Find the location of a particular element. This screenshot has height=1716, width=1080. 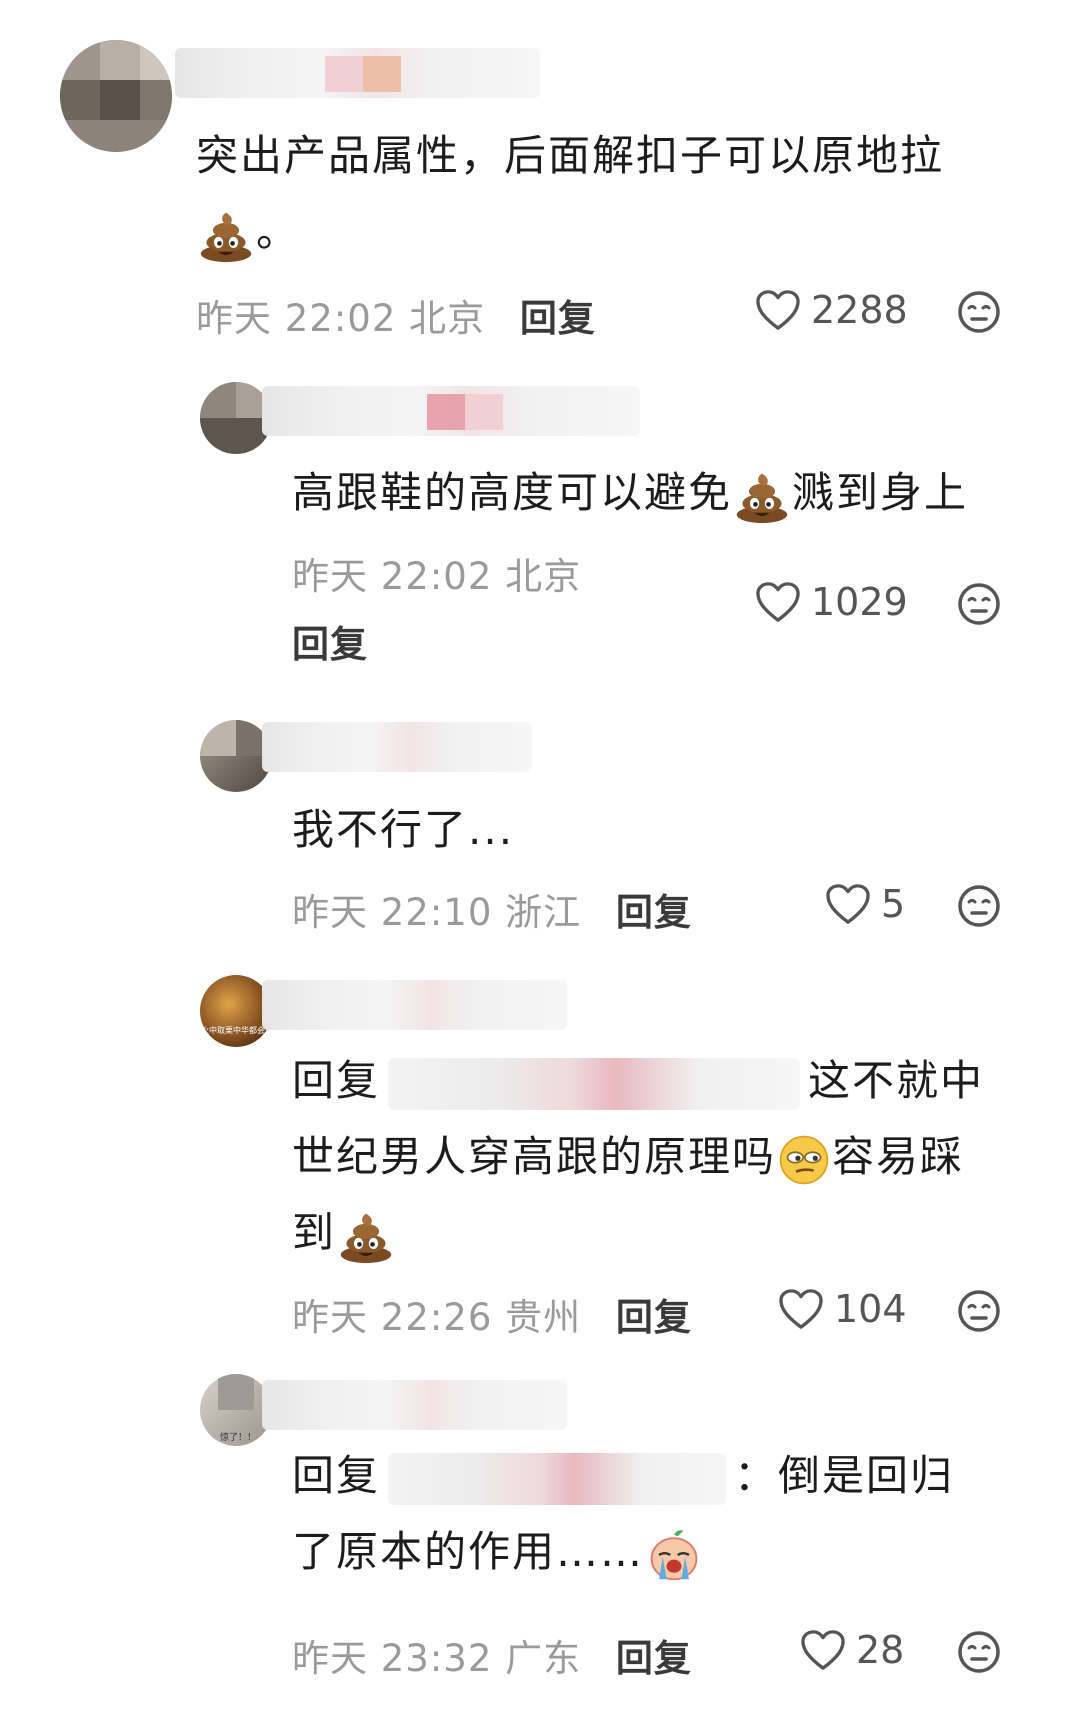

like-button: 2288 is located at coordinates (831, 310).